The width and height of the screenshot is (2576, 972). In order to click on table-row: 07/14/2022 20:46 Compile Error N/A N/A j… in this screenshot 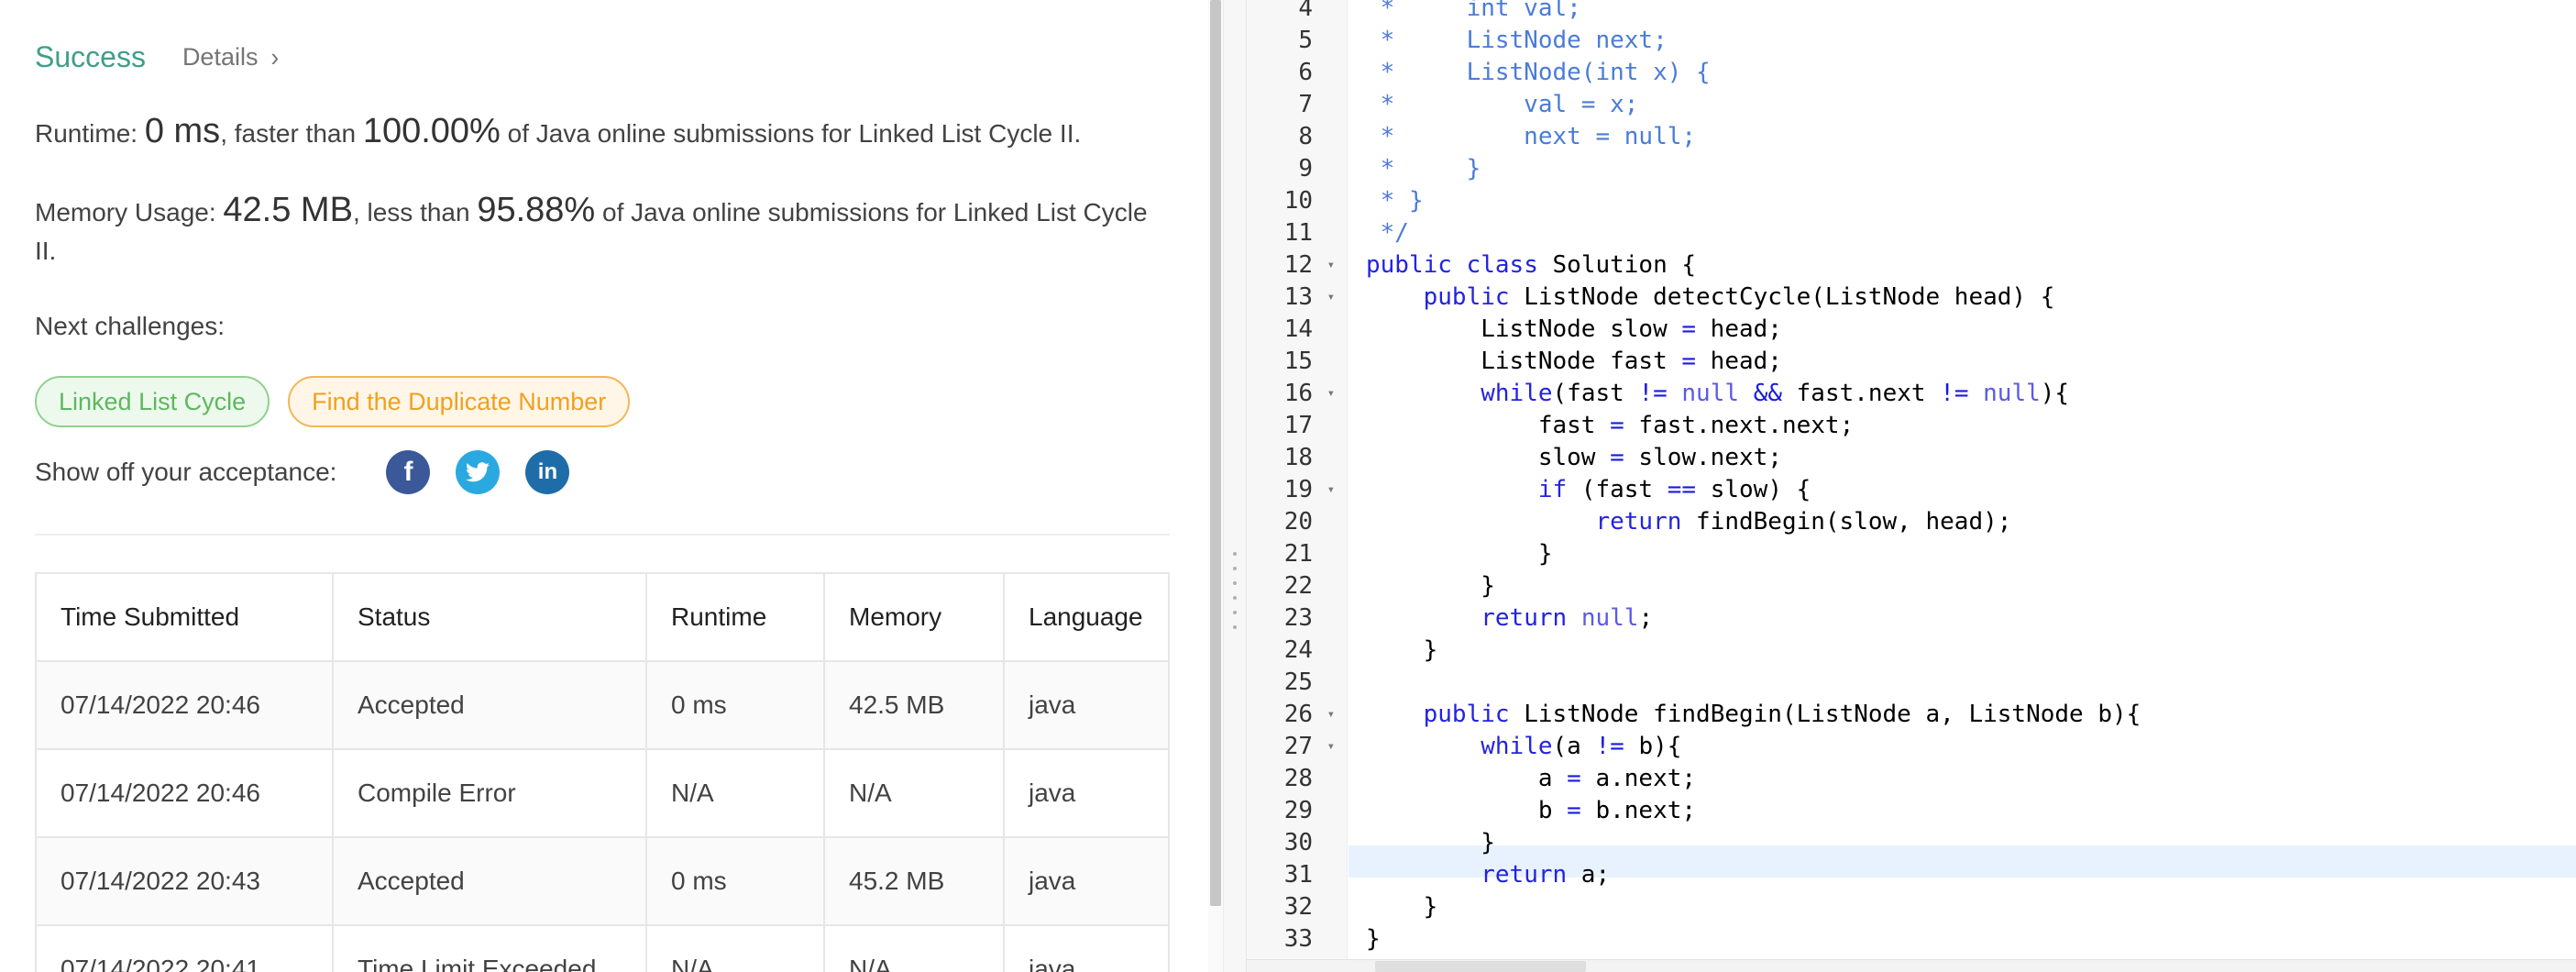, I will do `click(602, 793)`.